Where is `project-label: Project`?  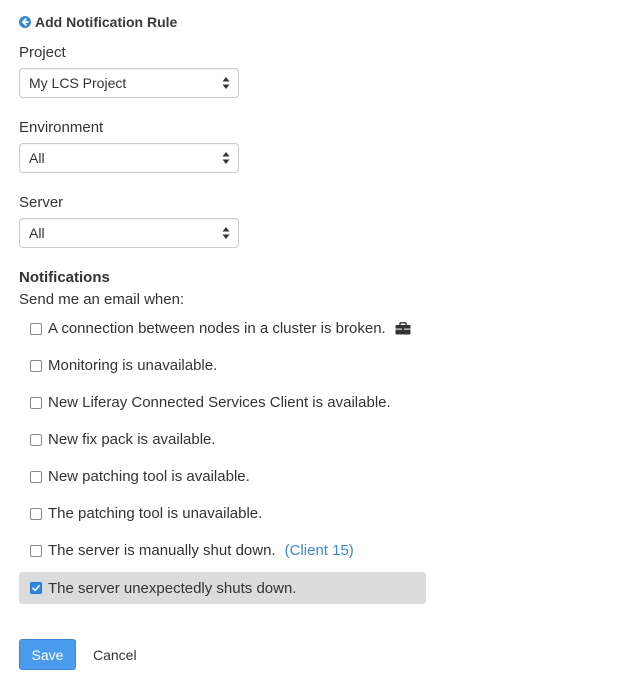 project-label: Project is located at coordinates (42, 52).